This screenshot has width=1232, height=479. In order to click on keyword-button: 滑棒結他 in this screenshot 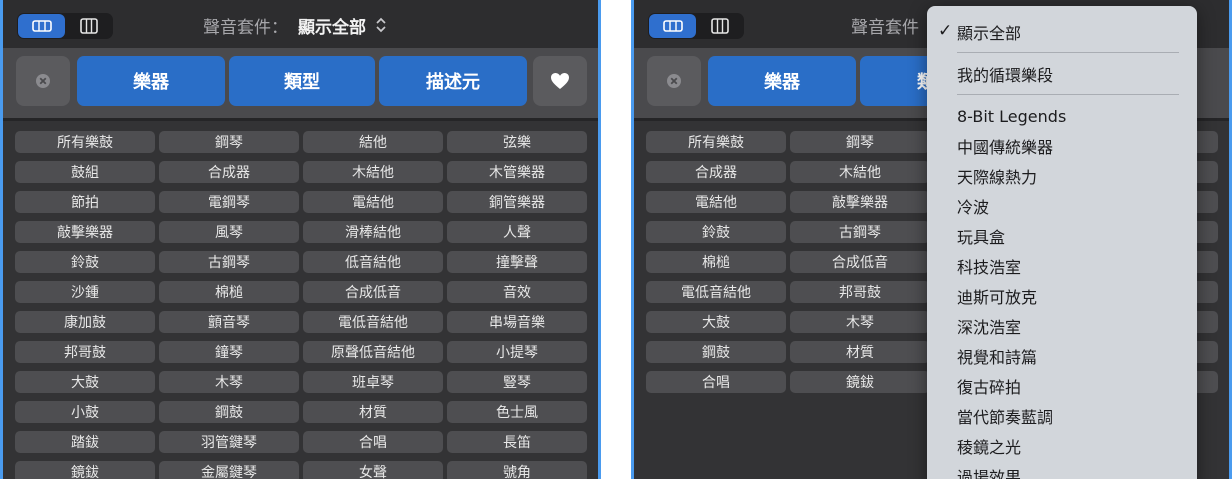, I will do `click(373, 232)`.